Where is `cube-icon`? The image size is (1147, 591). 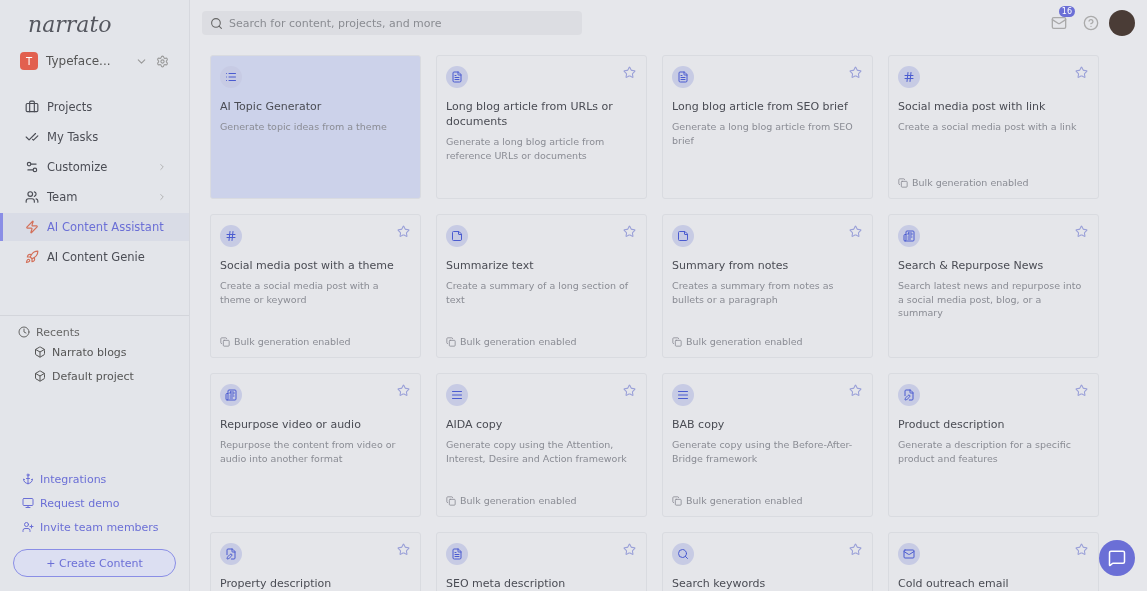 cube-icon is located at coordinates (40, 352).